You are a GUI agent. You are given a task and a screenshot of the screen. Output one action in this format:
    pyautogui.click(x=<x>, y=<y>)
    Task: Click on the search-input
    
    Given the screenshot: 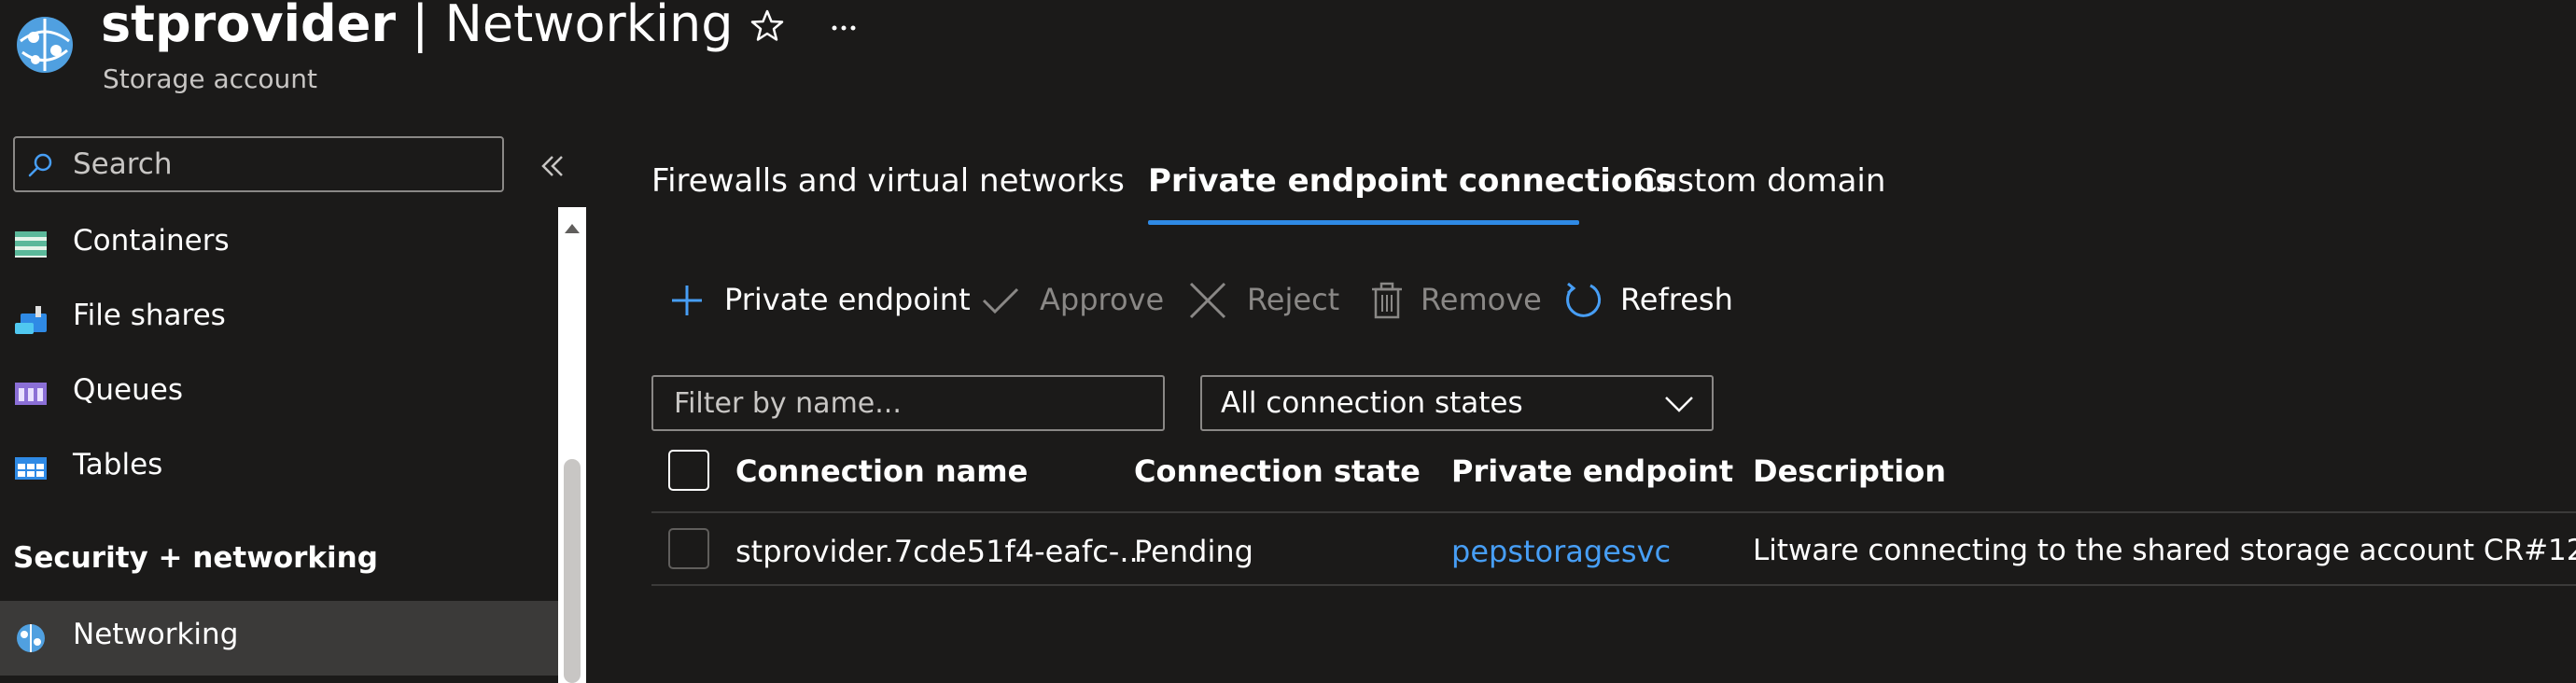 What is the action you would take?
    pyautogui.click(x=281, y=164)
    